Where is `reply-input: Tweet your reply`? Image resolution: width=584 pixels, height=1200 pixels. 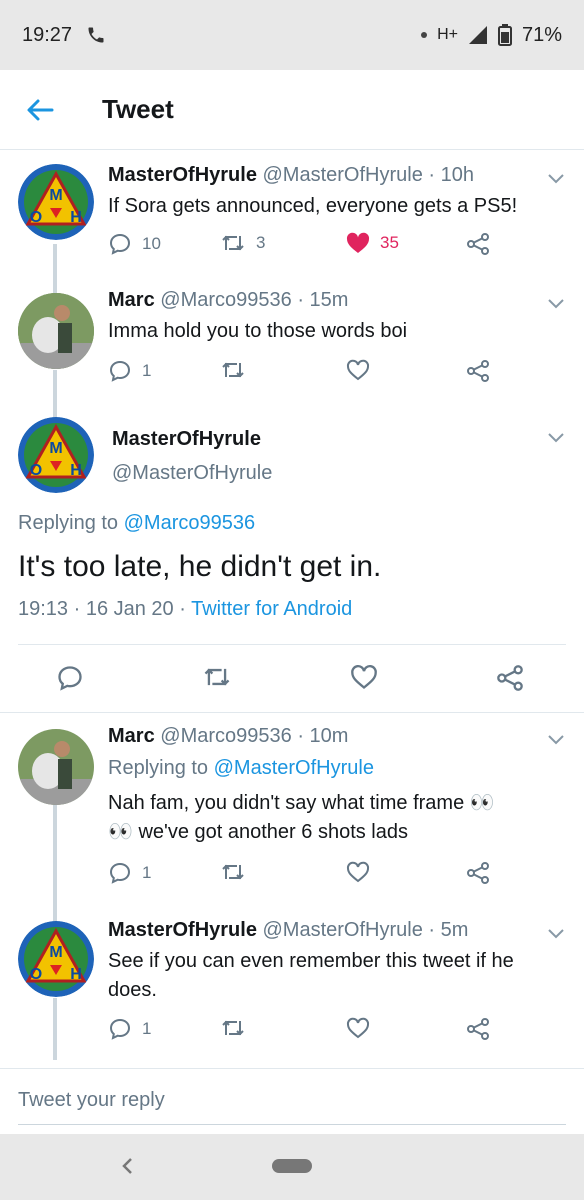 reply-input: Tweet your reply is located at coordinates (91, 1100).